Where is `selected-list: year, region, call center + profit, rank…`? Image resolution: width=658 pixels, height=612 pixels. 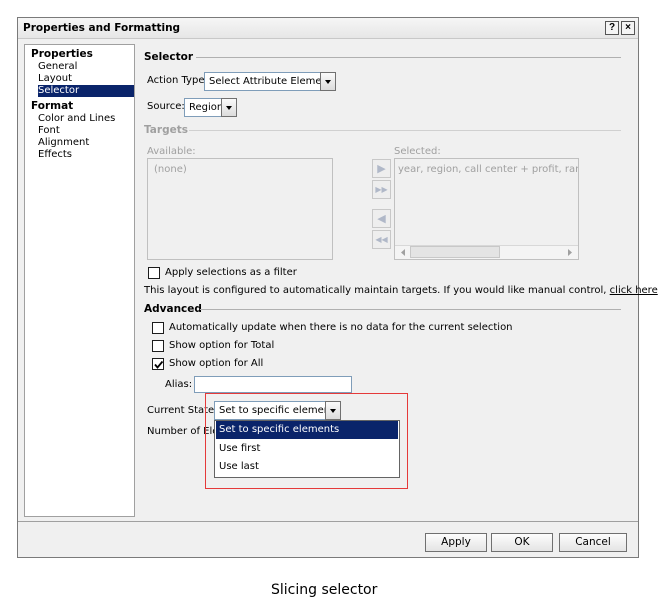 selected-list: year, region, call center + profit, rank… is located at coordinates (486, 209).